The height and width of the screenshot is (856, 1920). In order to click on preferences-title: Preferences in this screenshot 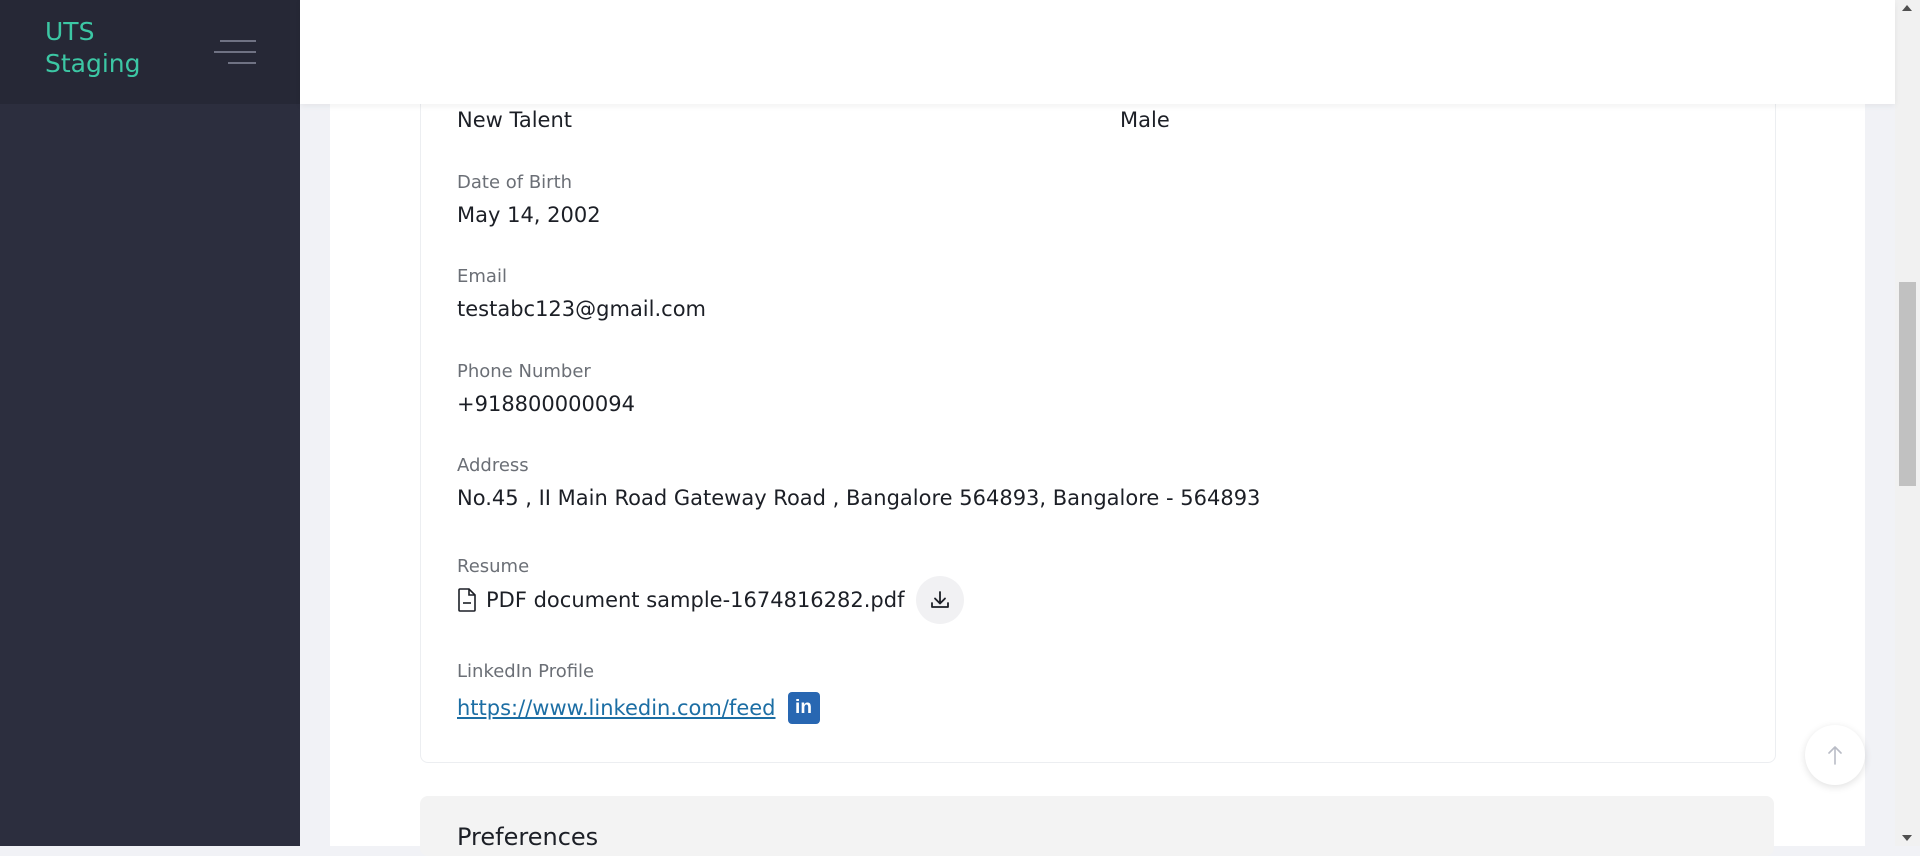, I will do `click(528, 837)`.